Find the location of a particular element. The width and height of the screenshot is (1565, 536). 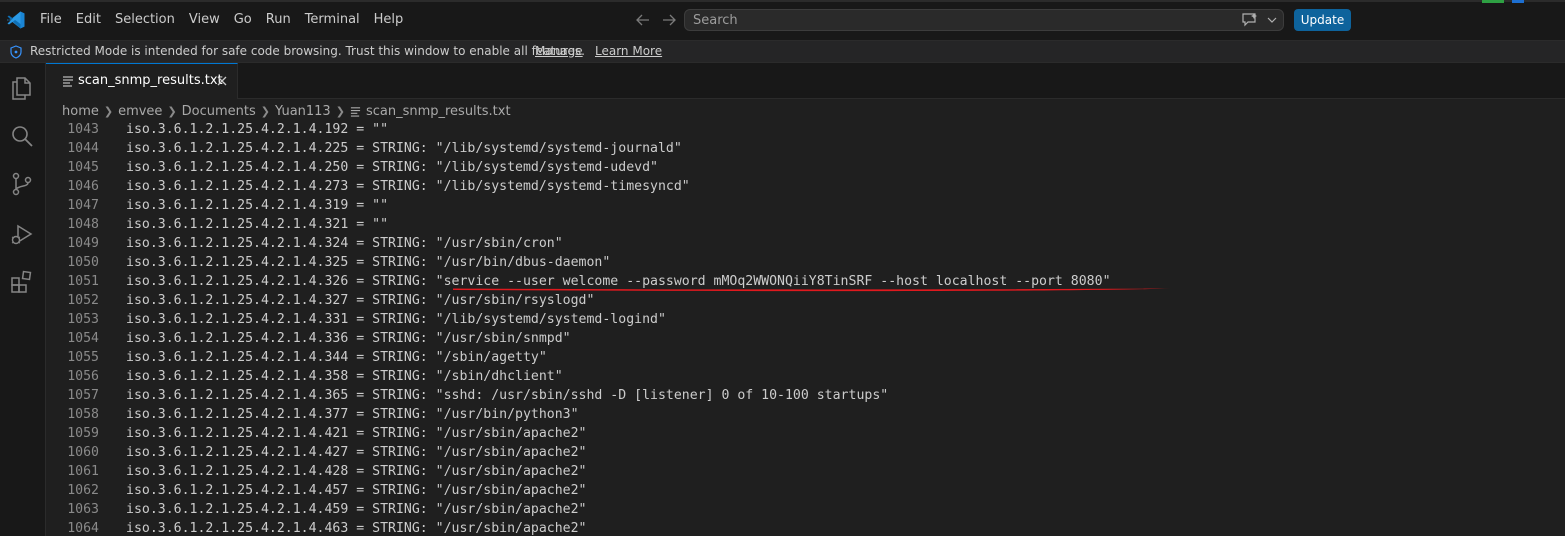

line-number: 1064 is located at coordinates (83, 528).